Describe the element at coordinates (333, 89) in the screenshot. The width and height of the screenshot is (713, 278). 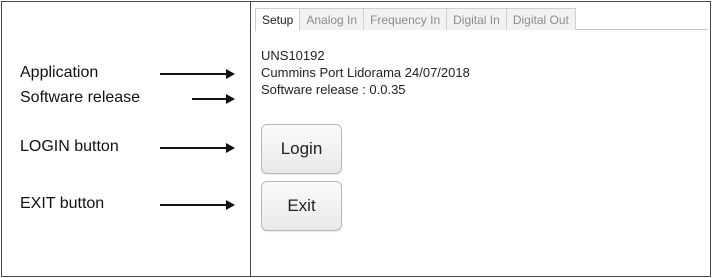
I see `software-release-text: Software release : 0.0.35` at that location.